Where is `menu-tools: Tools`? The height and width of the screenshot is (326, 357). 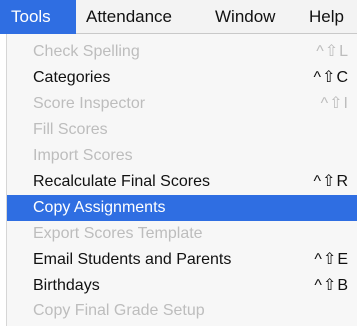
menu-tools: Tools is located at coordinates (38, 17).